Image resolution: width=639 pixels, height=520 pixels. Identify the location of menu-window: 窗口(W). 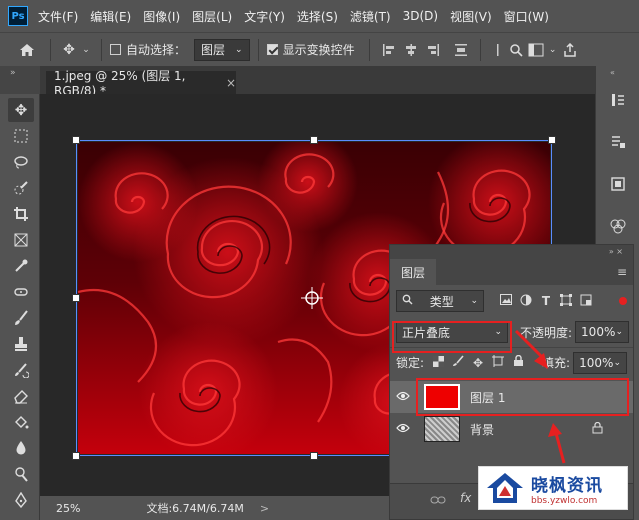
(526, 16).